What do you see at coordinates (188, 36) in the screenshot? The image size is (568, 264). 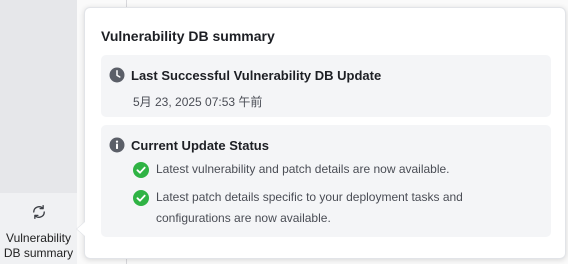 I see `popover-title: Vulnerability DB summary` at bounding box center [188, 36].